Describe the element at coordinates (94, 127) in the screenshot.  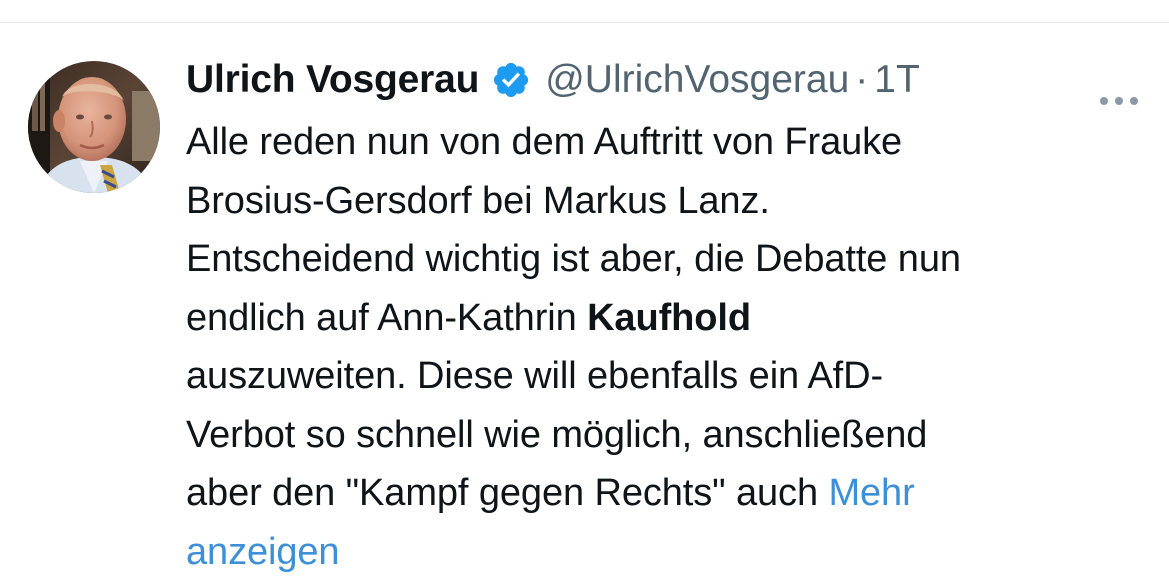
I see `author-avatar` at that location.